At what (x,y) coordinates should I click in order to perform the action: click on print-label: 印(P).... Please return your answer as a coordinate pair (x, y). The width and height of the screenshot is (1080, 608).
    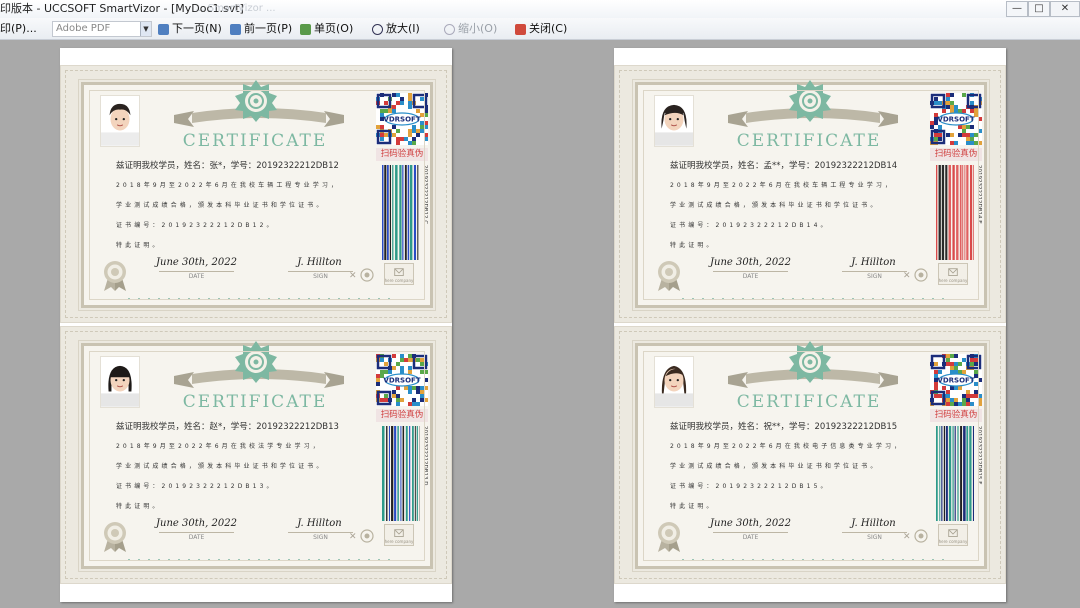
    Looking at the image, I should click on (18, 28).